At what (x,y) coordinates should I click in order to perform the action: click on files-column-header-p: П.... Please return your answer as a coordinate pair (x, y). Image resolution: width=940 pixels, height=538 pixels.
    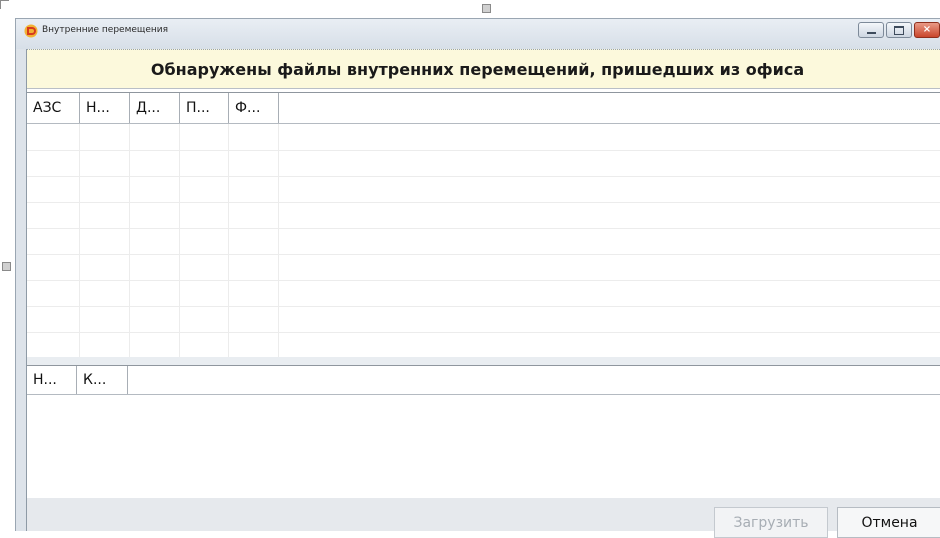
    Looking at the image, I should click on (204, 108).